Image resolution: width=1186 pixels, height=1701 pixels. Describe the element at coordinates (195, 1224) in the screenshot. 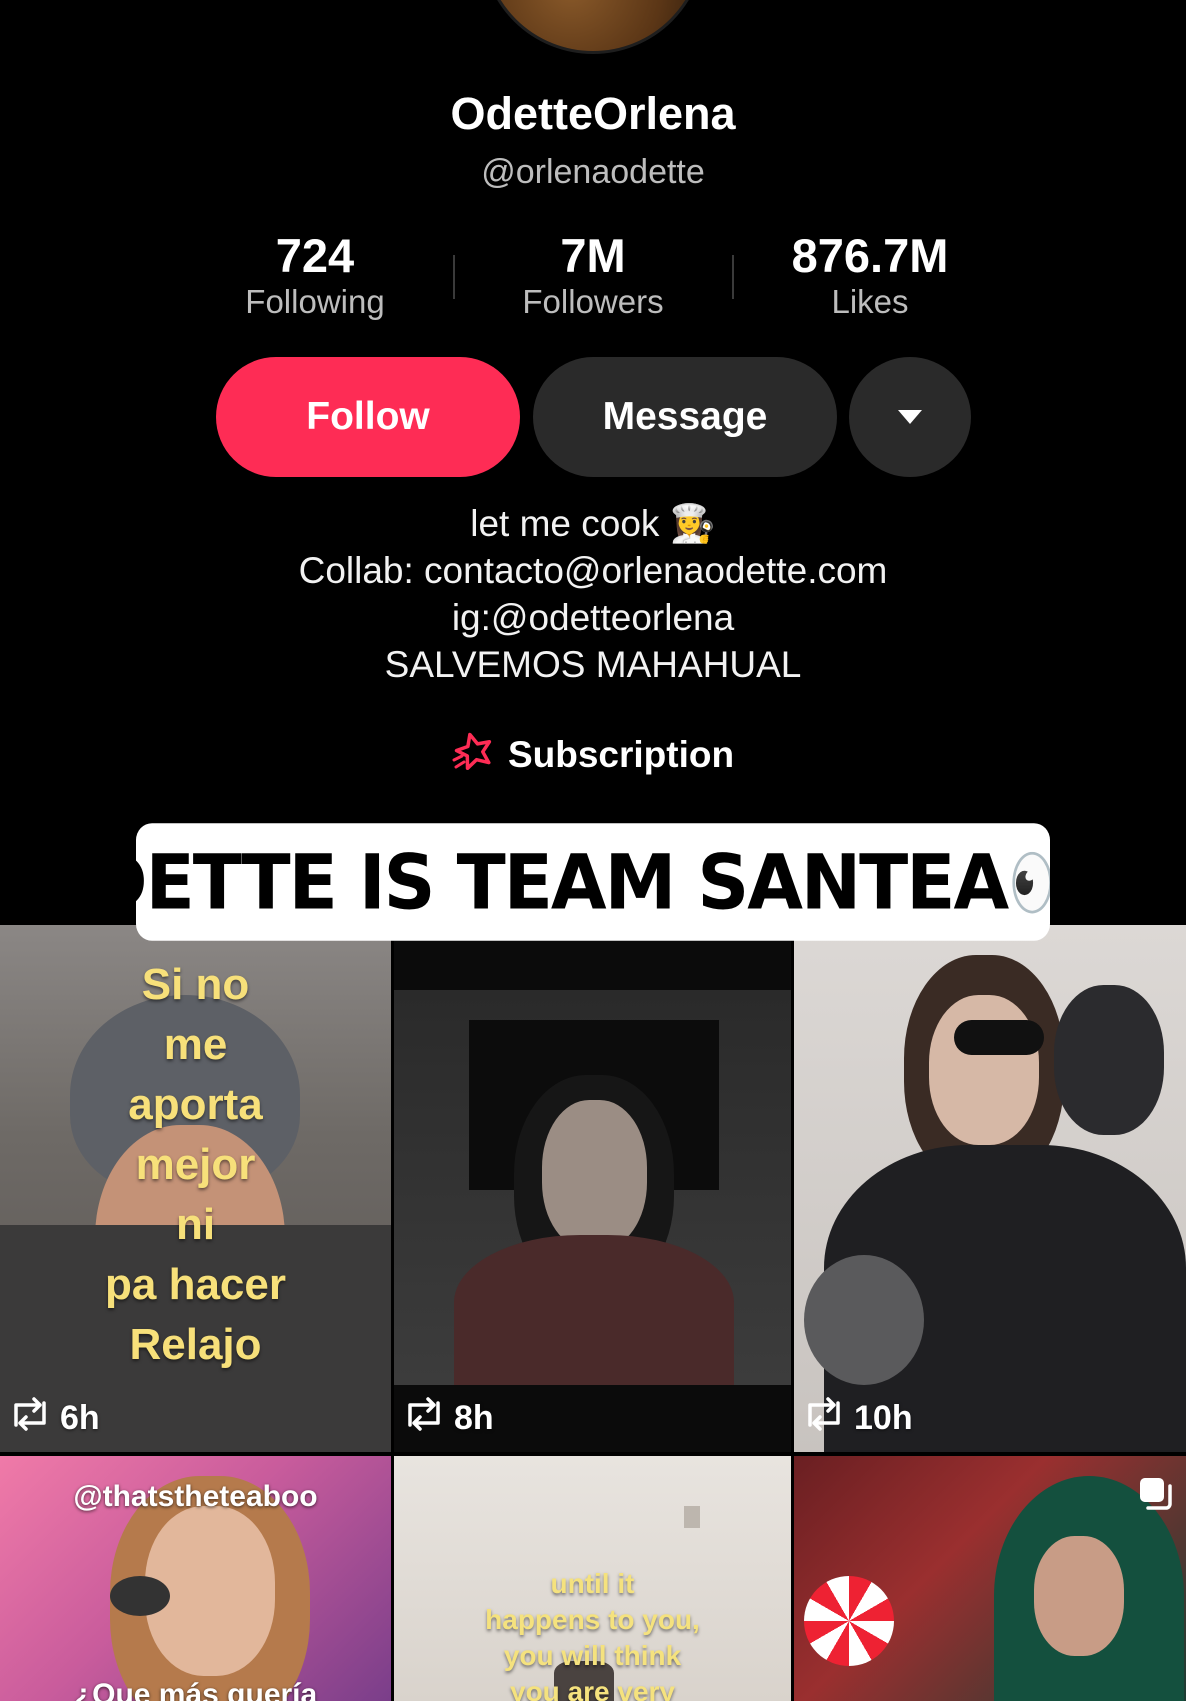

I see `caption-line: ni` at that location.